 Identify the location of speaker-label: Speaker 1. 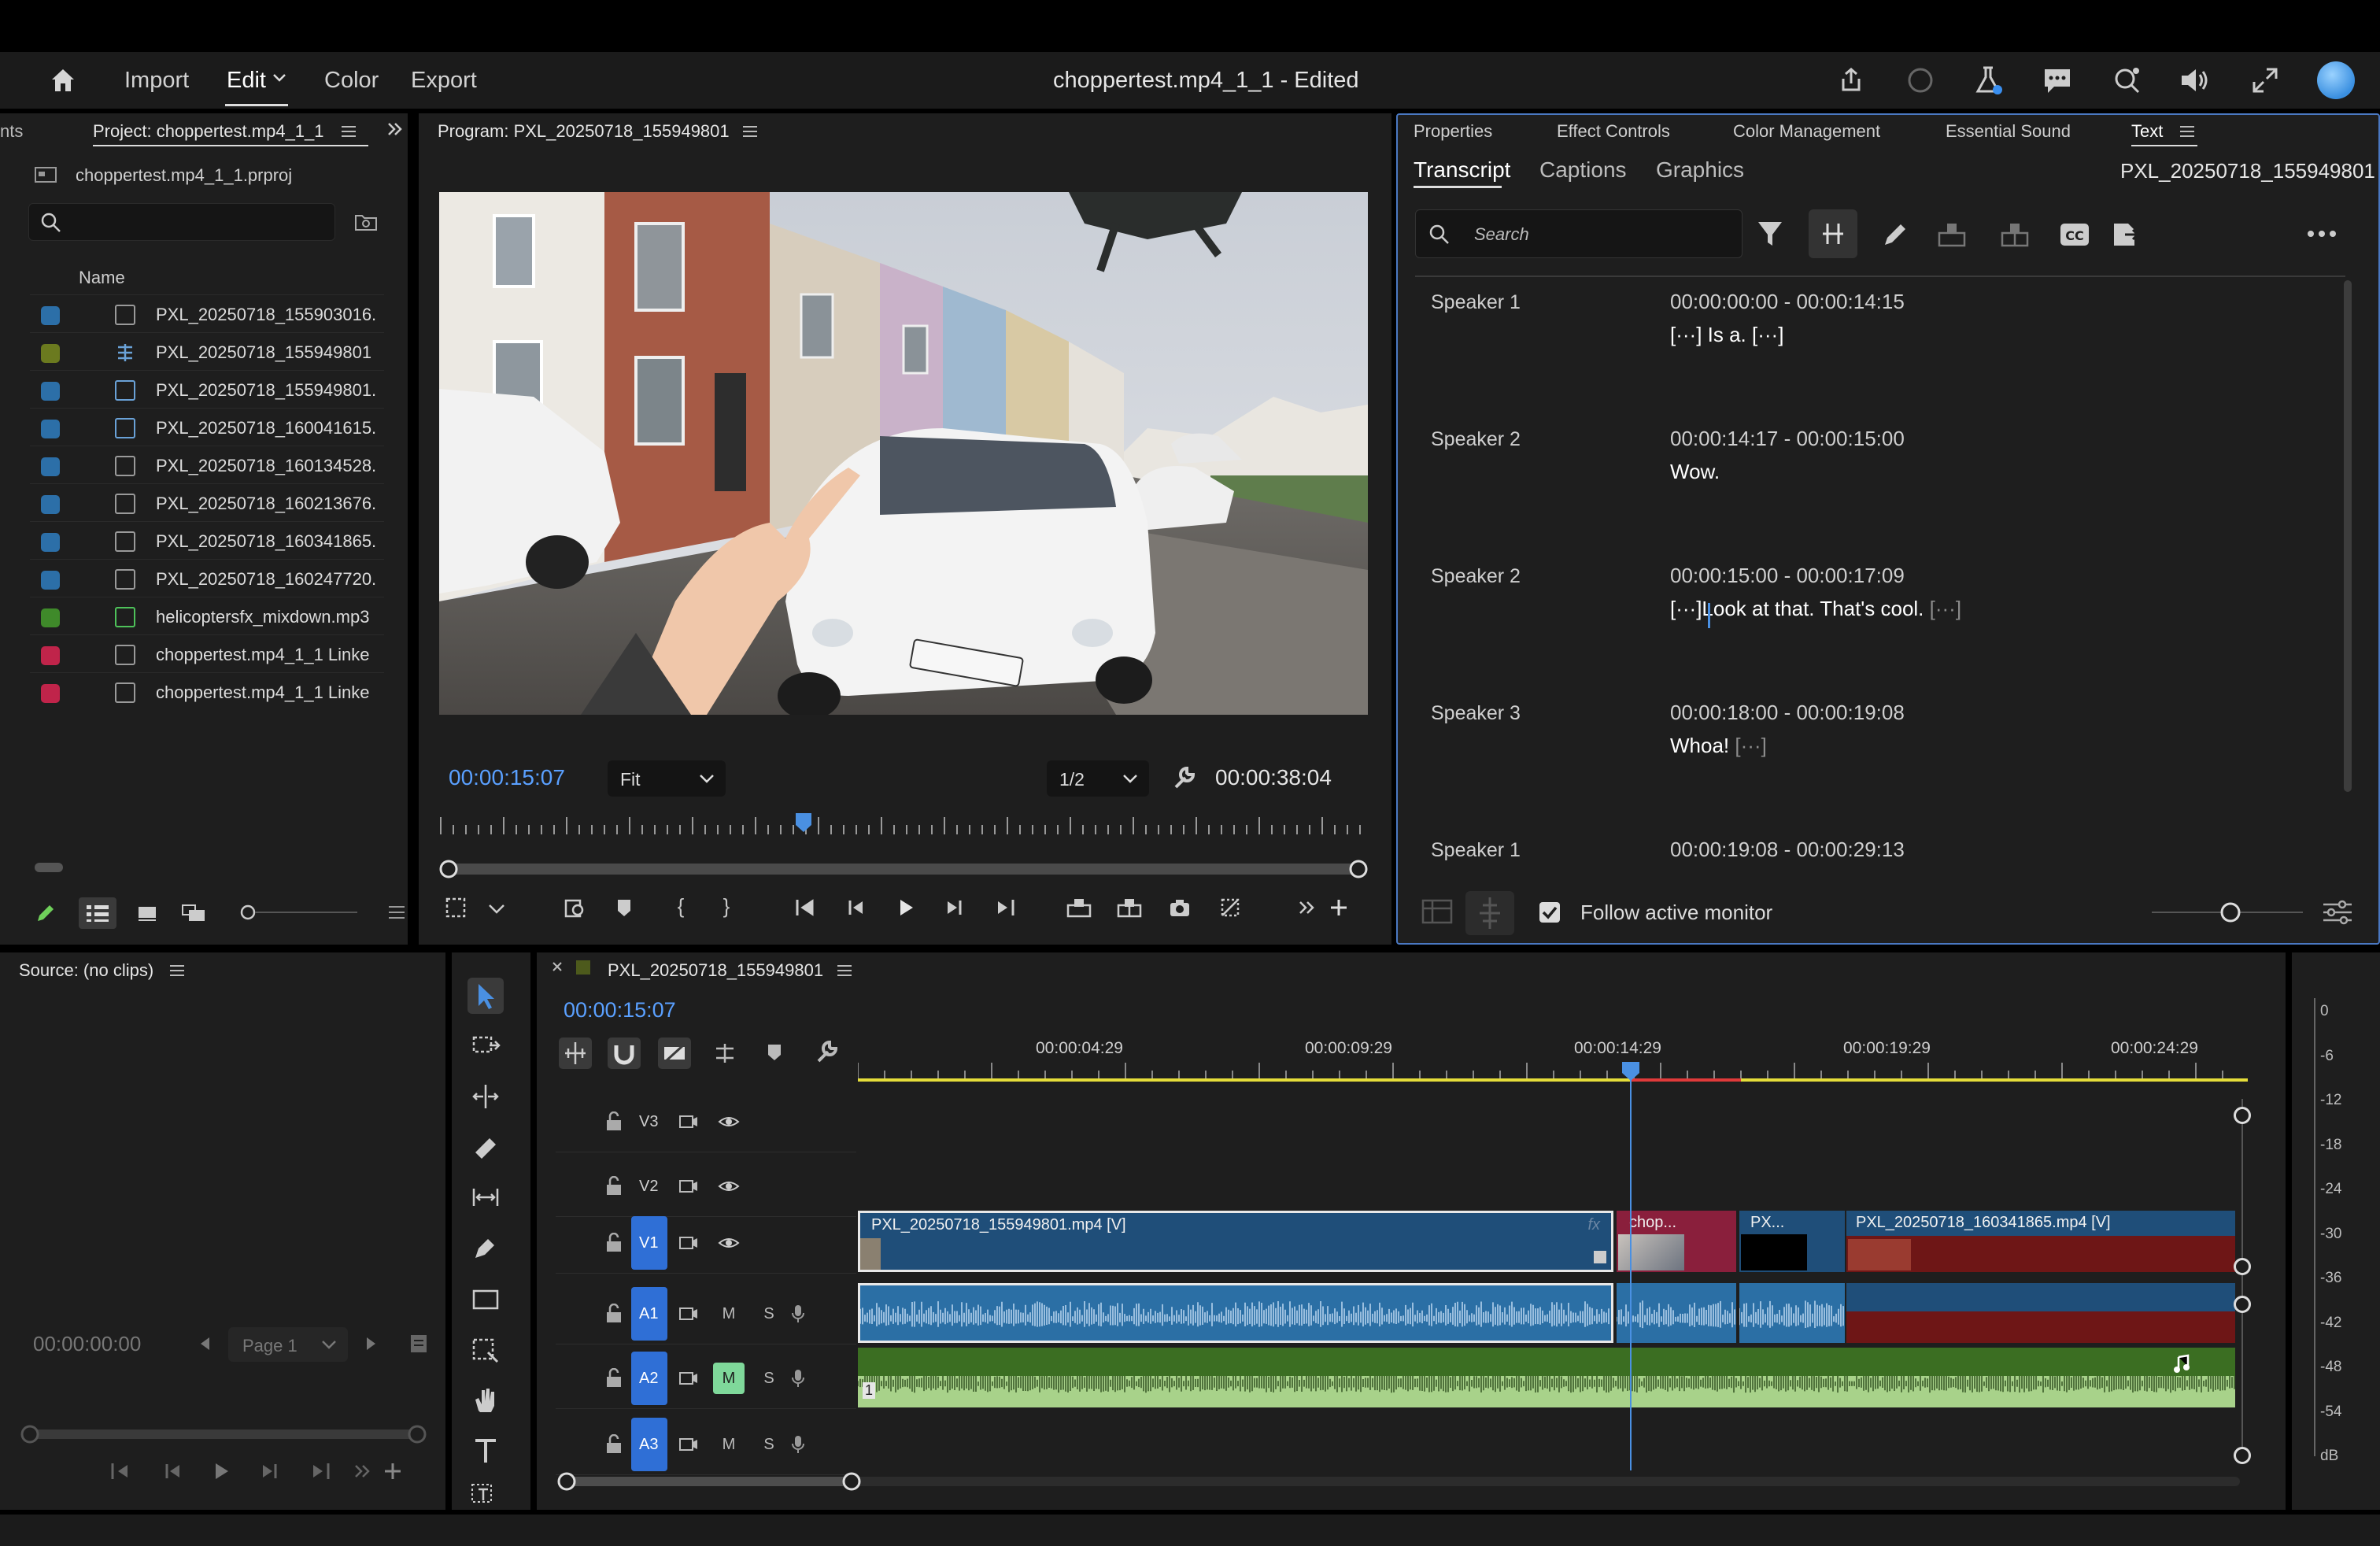
(1476, 850).